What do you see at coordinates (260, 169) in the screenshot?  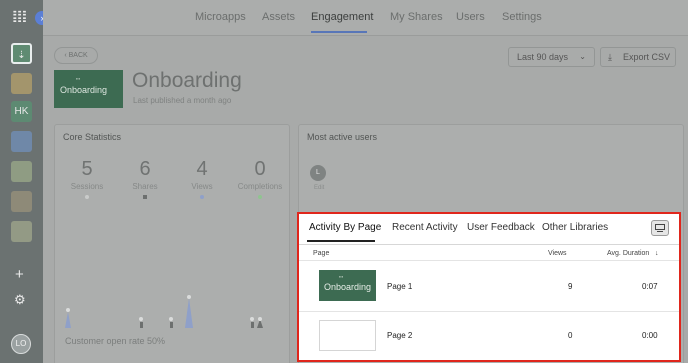 I see `stat-value: 0` at bounding box center [260, 169].